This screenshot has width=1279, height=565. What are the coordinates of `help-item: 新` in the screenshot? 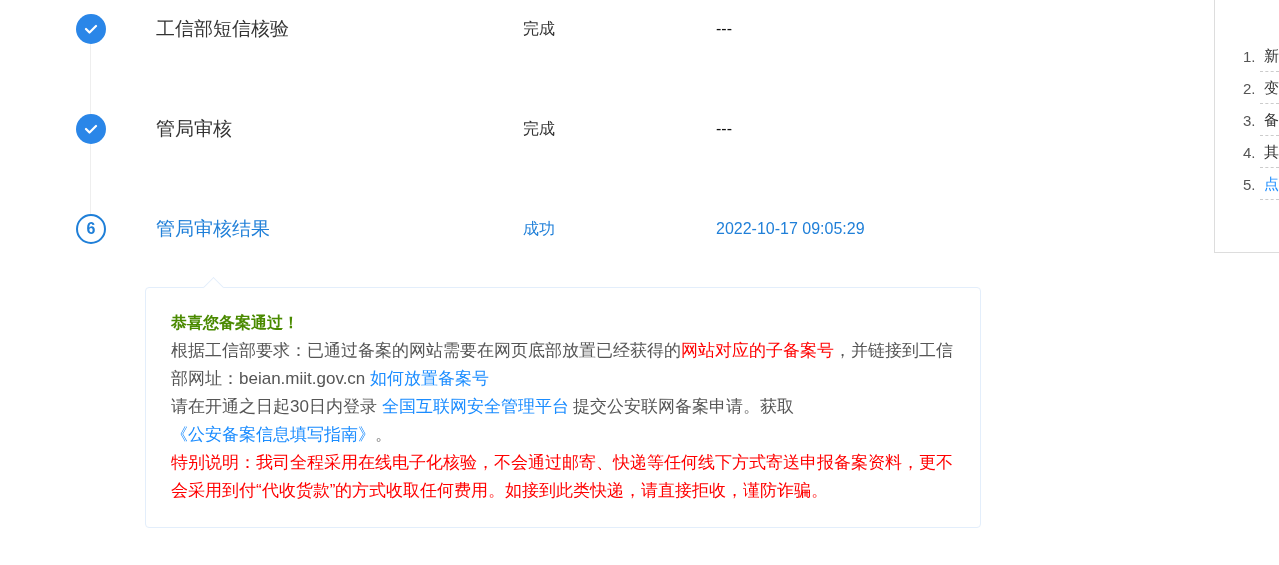 It's located at (1271, 56).